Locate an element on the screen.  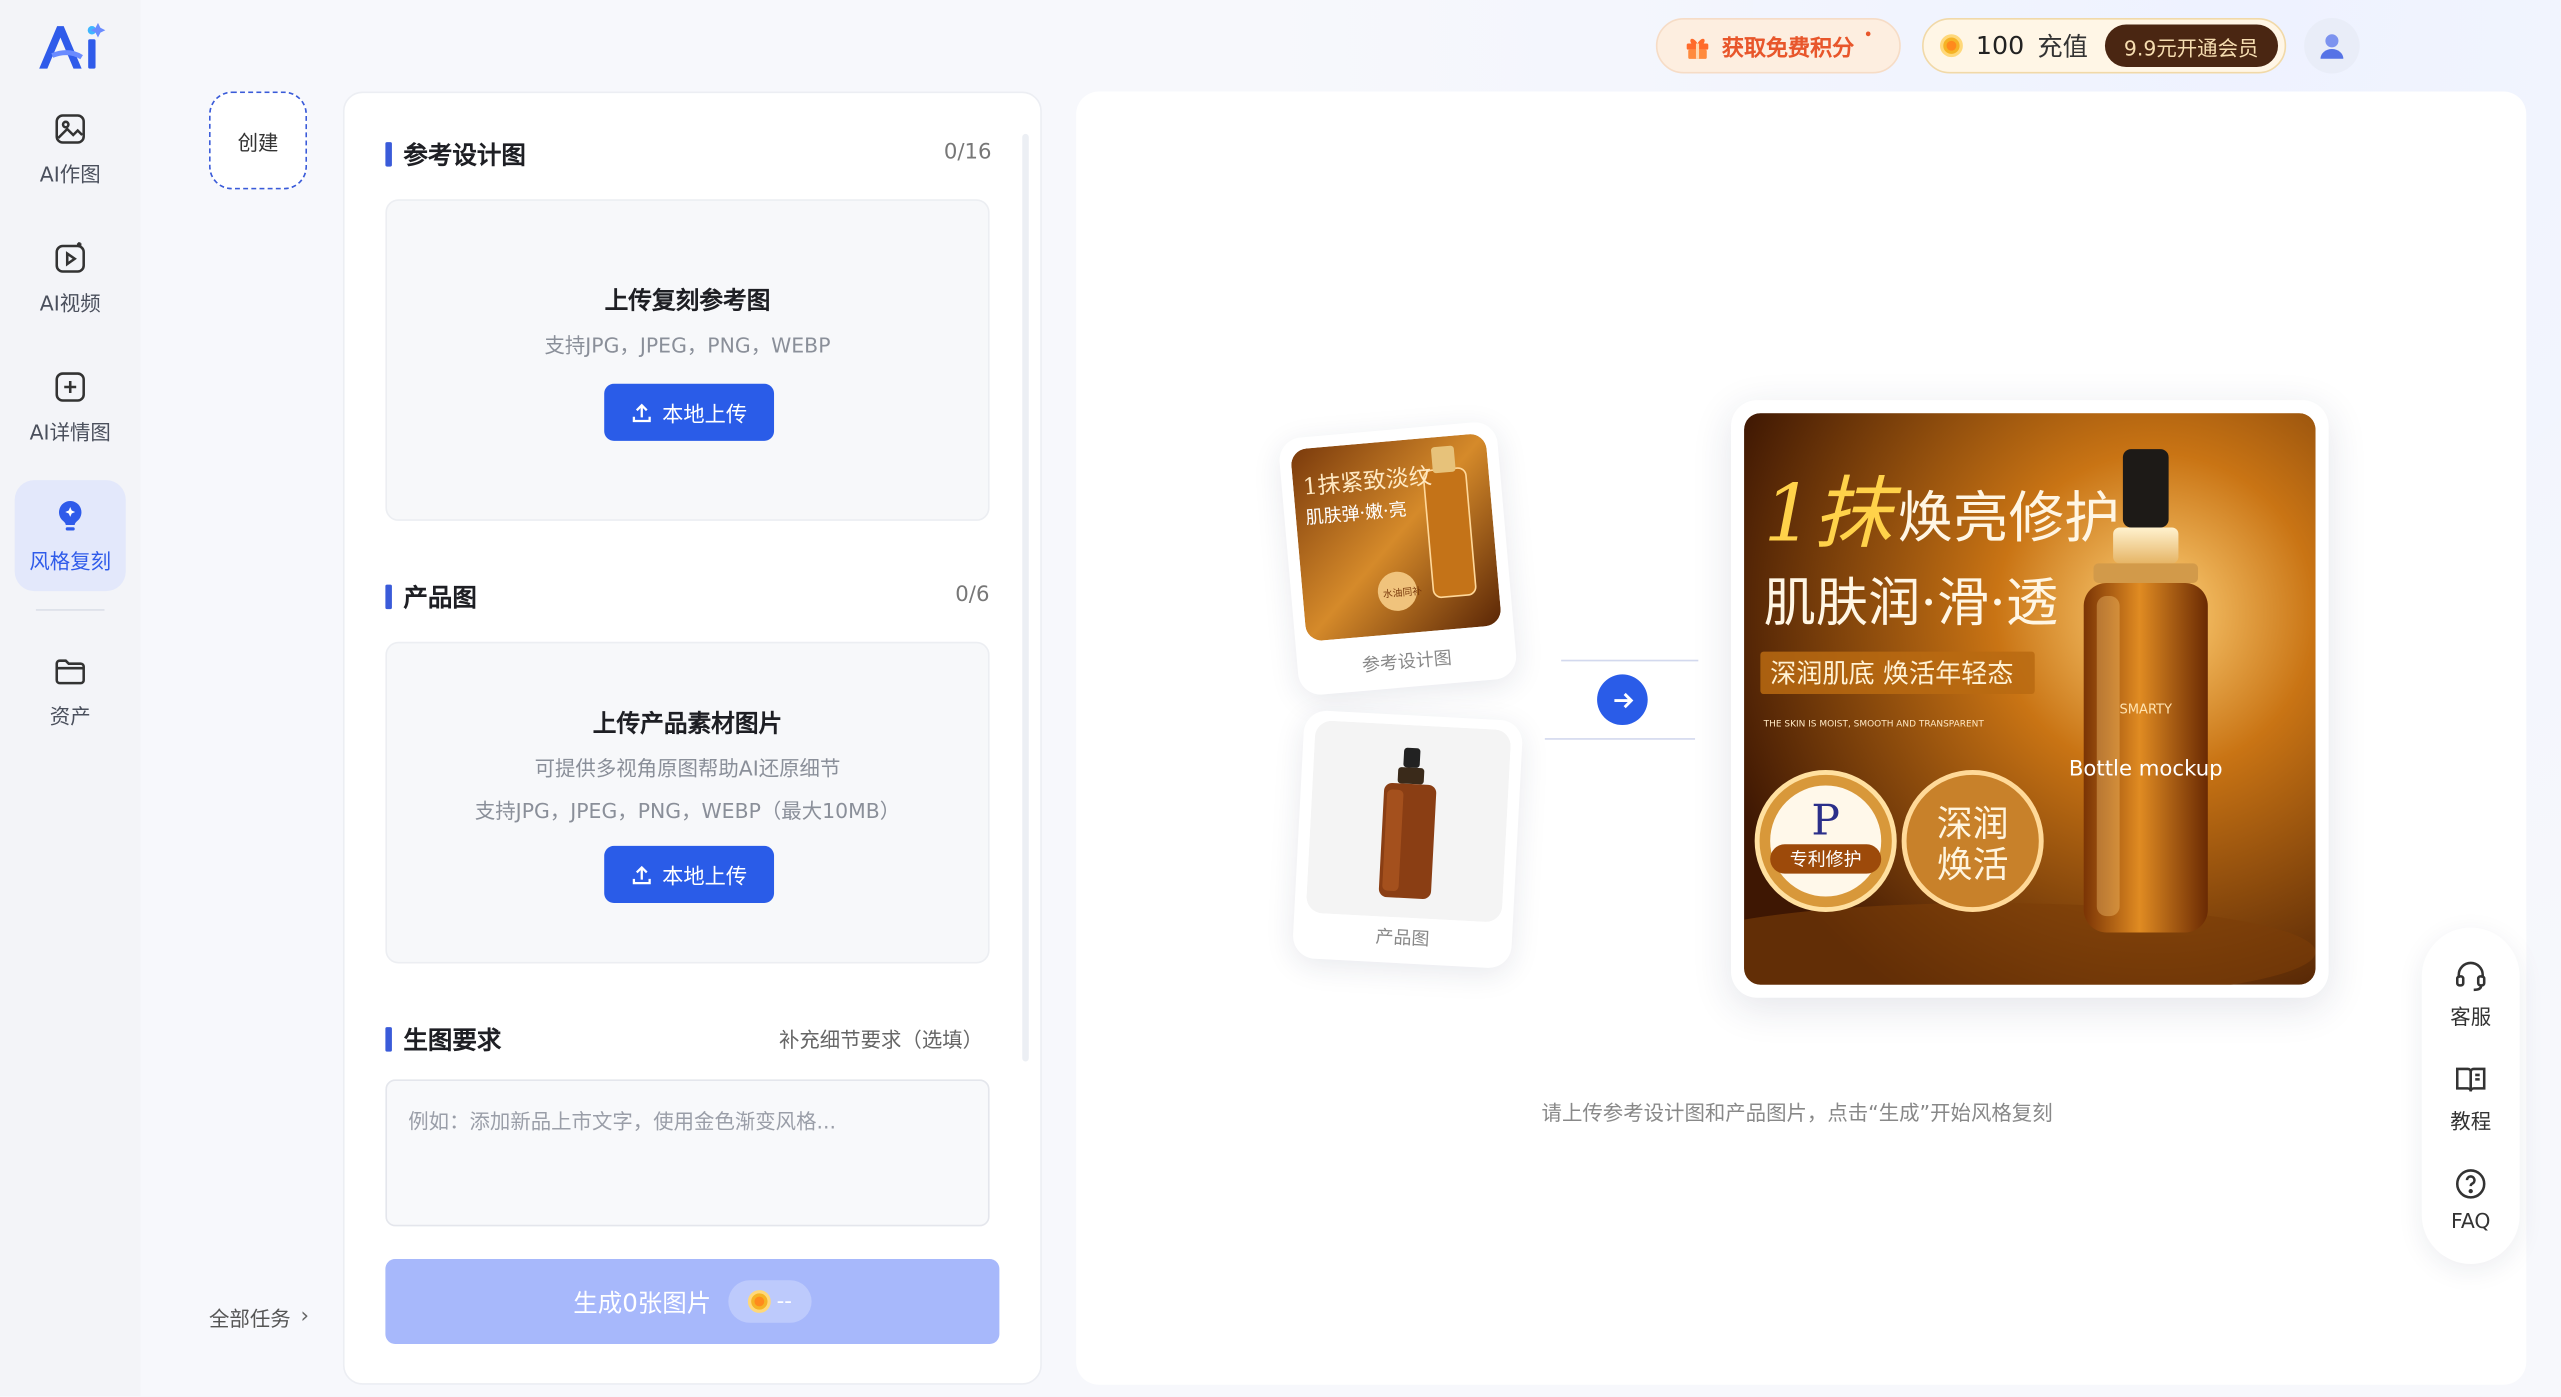
reference-section-title: 参考设计图 is located at coordinates (455, 154).